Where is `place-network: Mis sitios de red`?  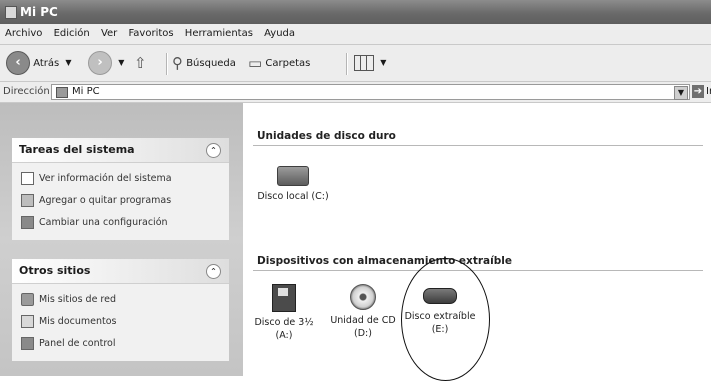
place-network: Mis sitios de red is located at coordinates (120, 300).